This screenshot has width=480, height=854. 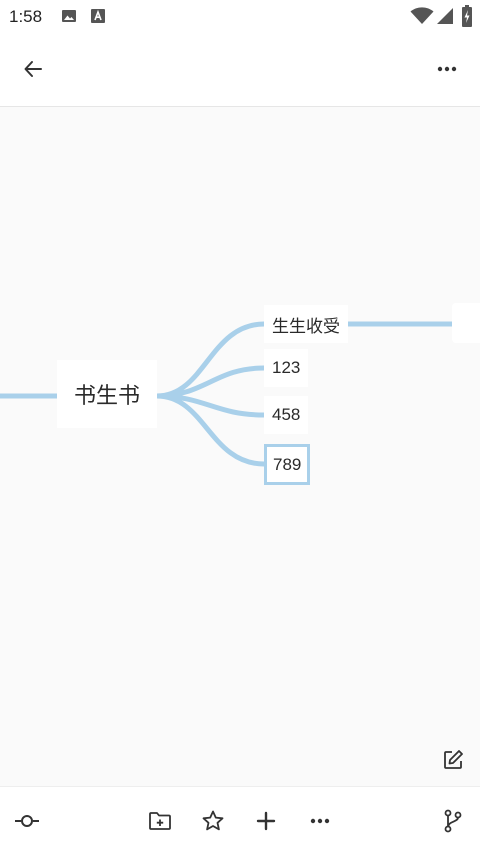 I want to click on signal-icon, so click(x=445, y=18).